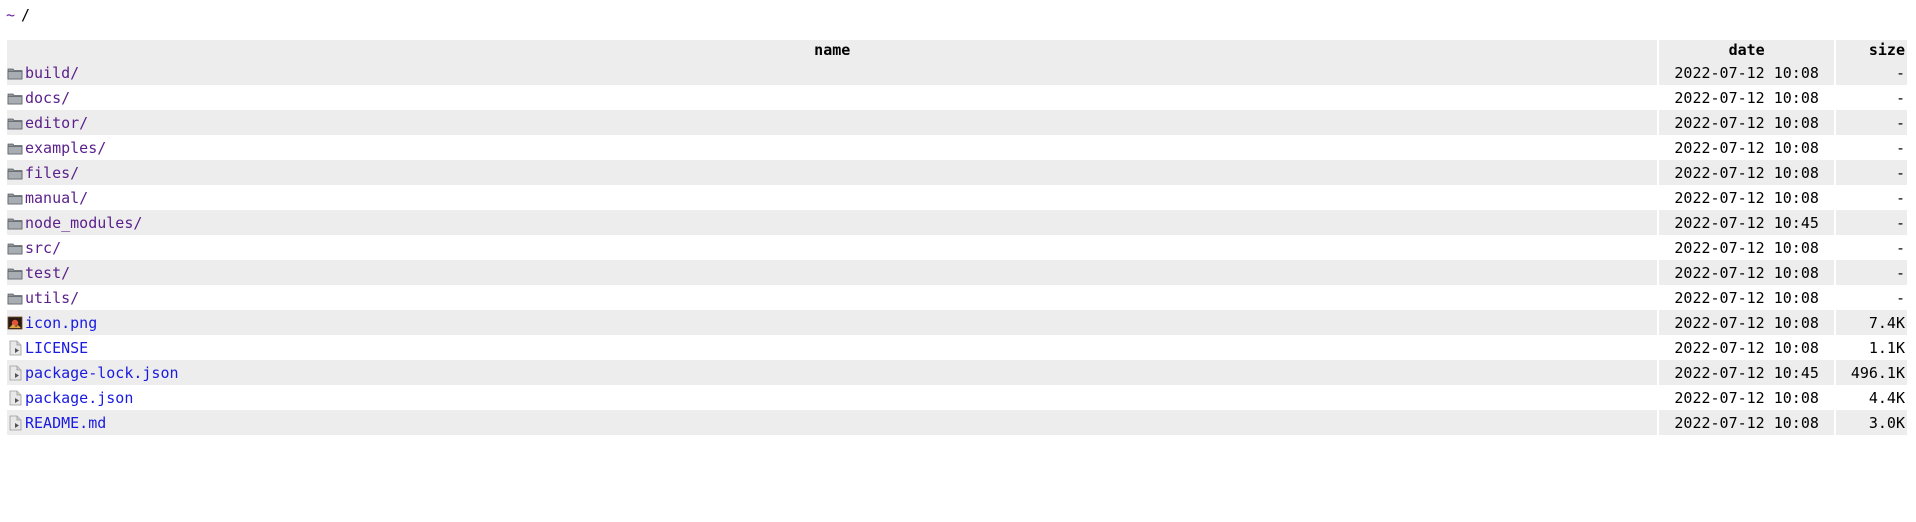  I want to click on name-cell: src/, so click(833, 247).